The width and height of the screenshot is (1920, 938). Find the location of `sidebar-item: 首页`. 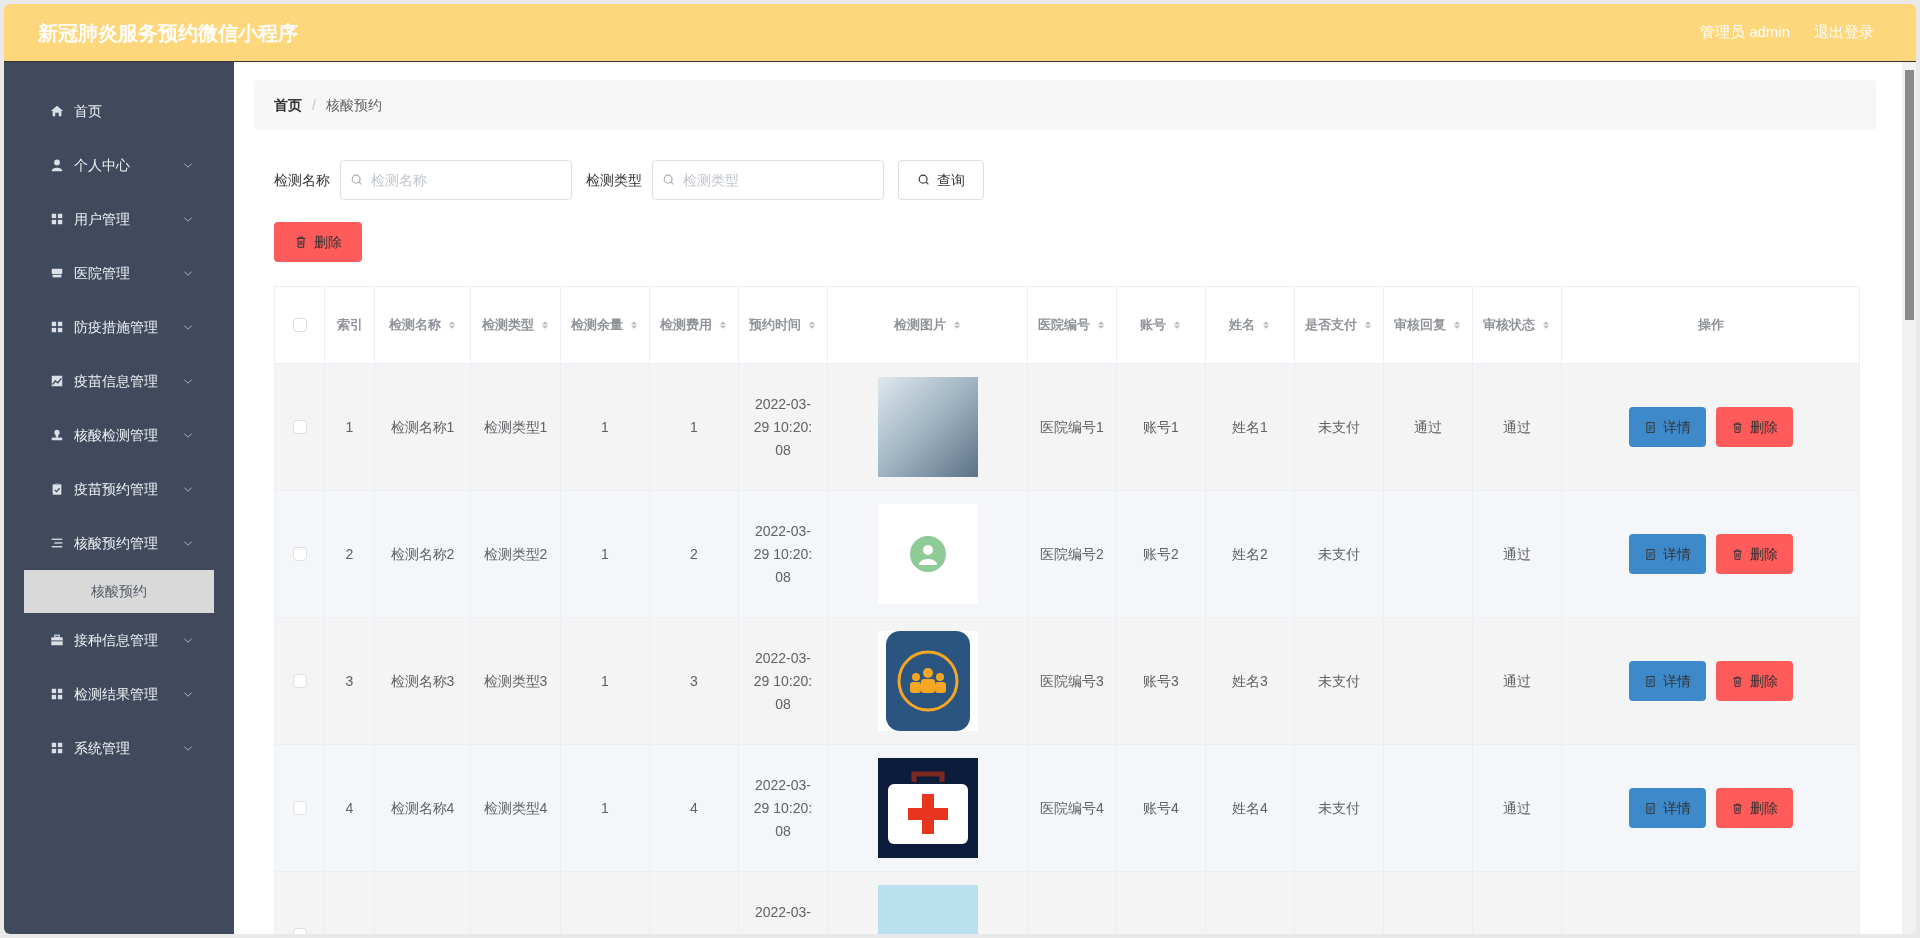

sidebar-item: 首页 is located at coordinates (119, 111).